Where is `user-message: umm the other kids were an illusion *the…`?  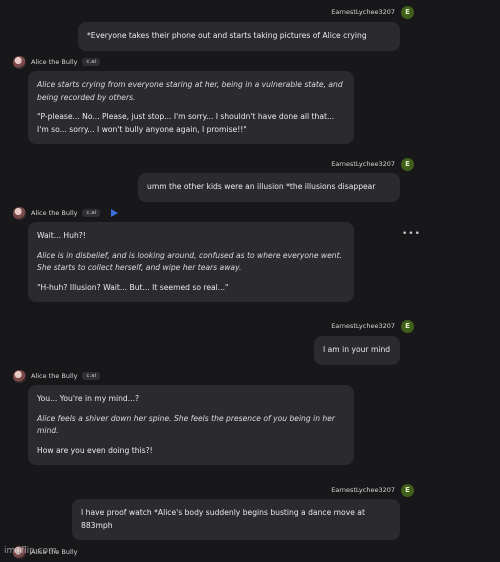 user-message: umm the other kids were an illusion *the… is located at coordinates (269, 187).